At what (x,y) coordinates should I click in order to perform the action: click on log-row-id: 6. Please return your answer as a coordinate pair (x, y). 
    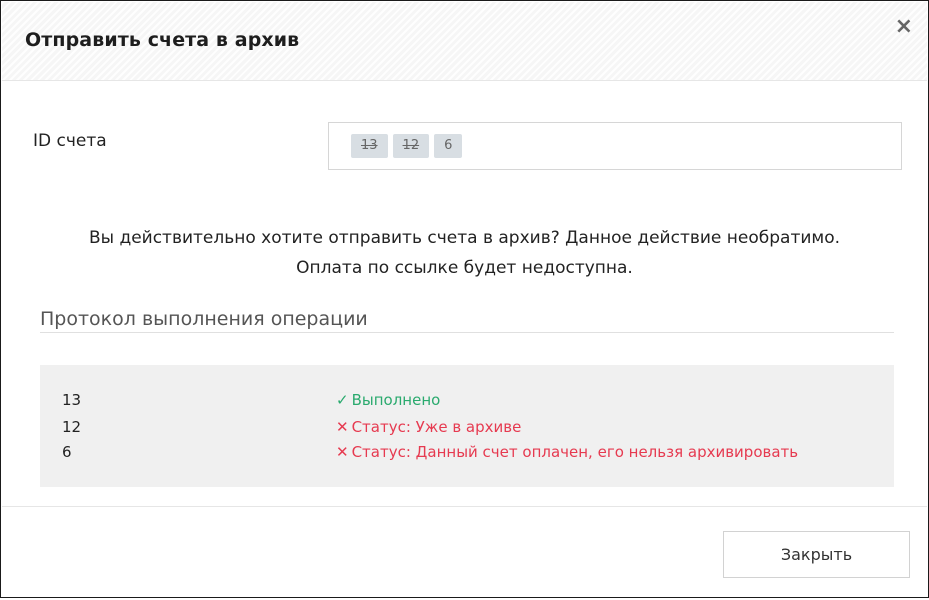
    Looking at the image, I should click on (67, 452).